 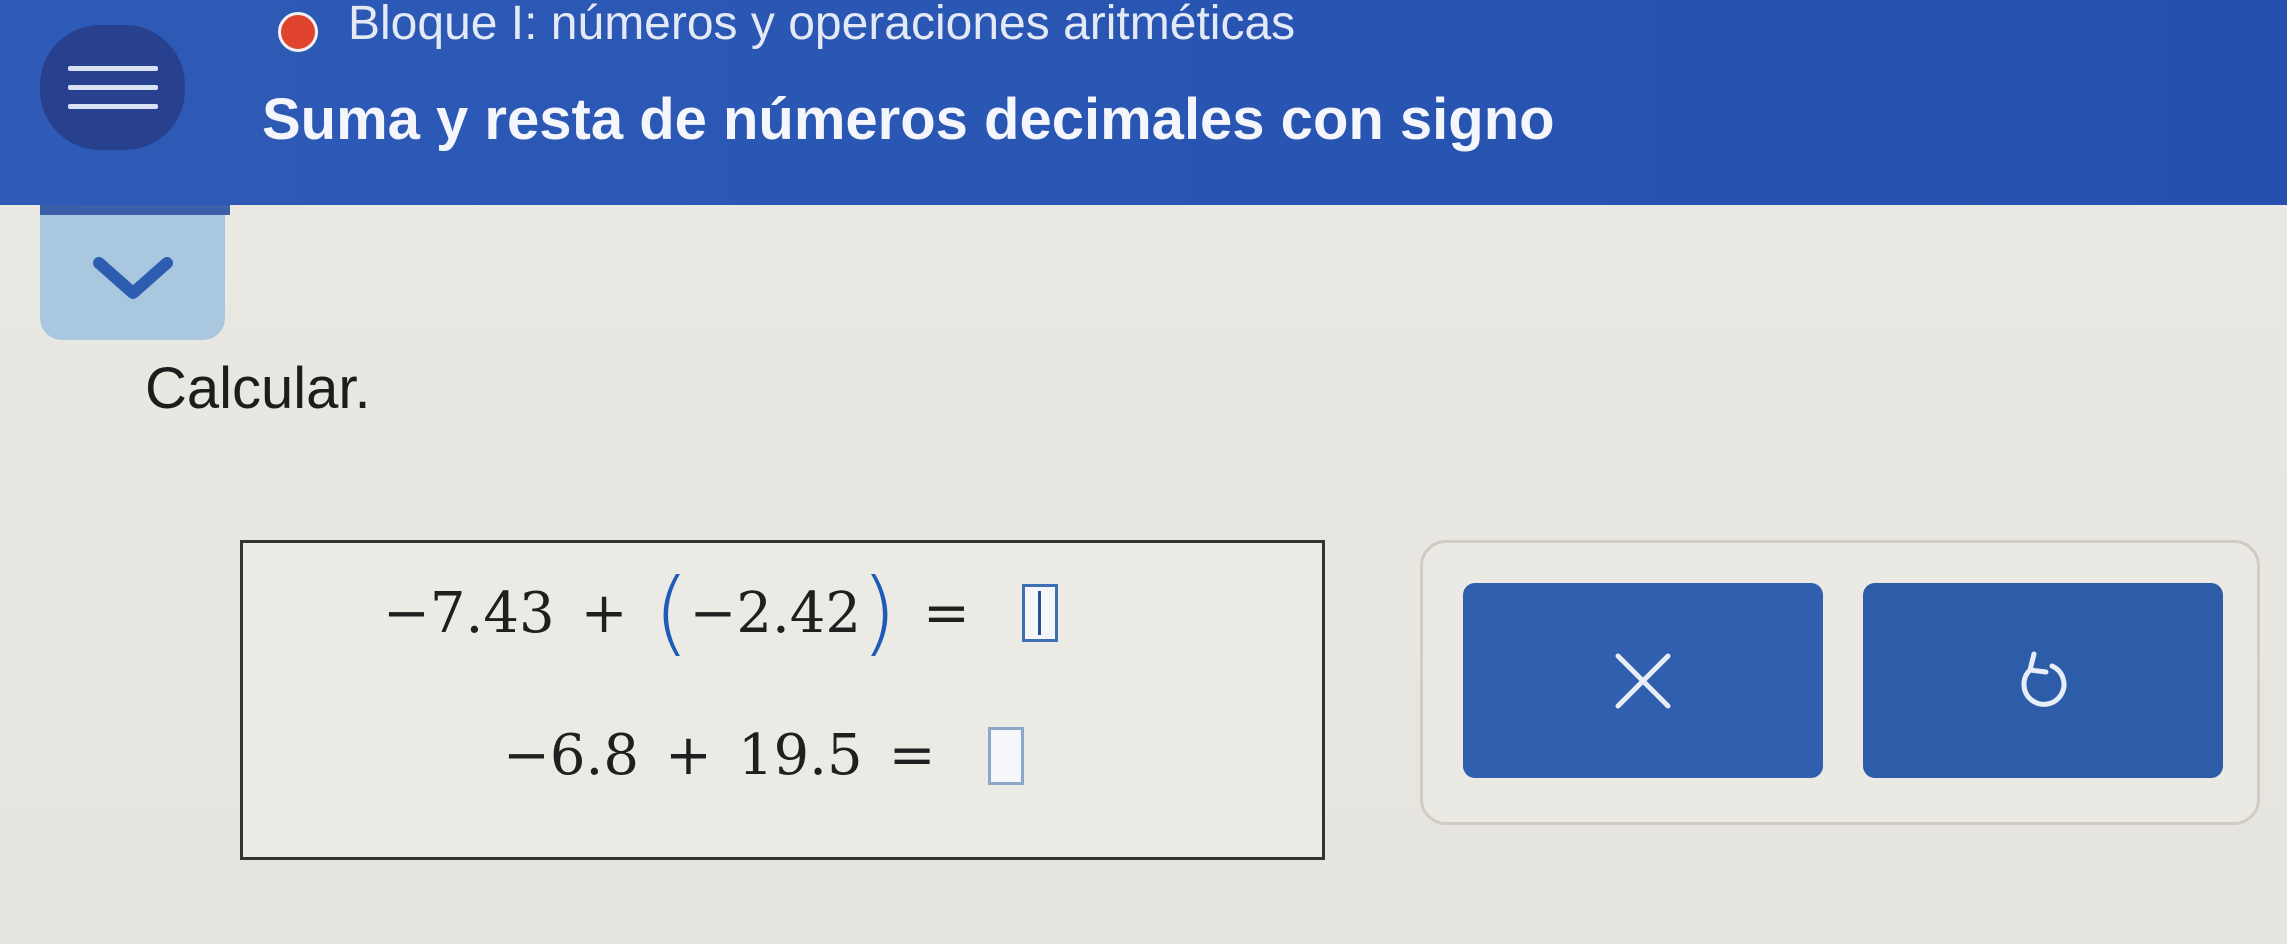 I want to click on tool-panel, so click(x=1840, y=682).